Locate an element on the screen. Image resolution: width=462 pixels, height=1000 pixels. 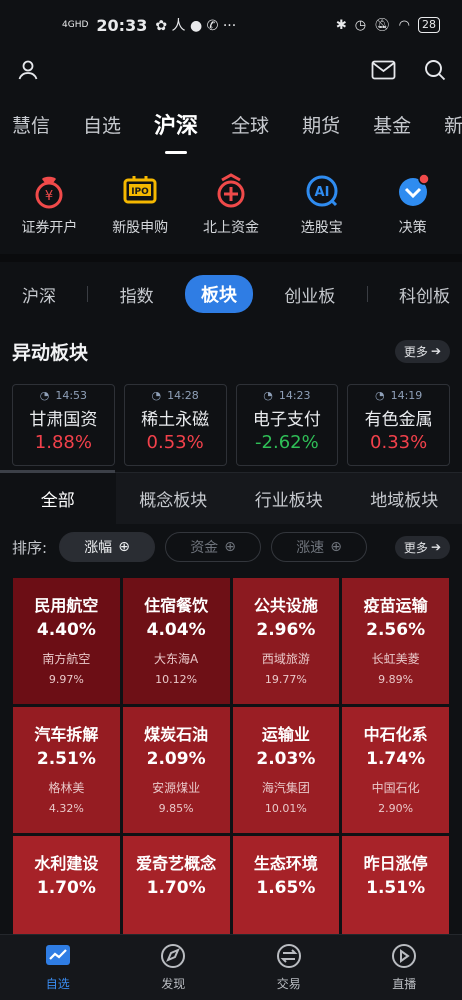
nav-discover: 发现 is located at coordinates (173, 967).